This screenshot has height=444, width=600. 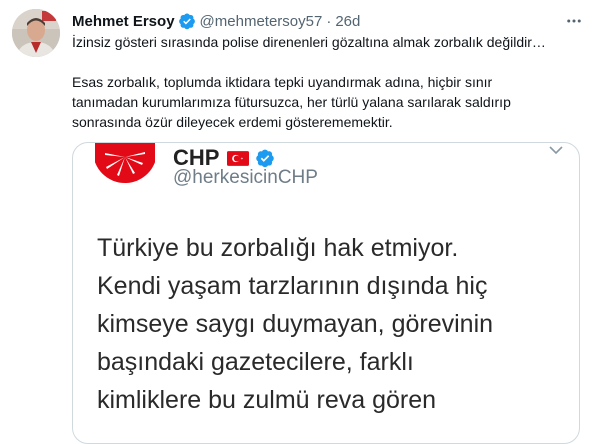 I want to click on chevron-down-icon, so click(x=556, y=150).